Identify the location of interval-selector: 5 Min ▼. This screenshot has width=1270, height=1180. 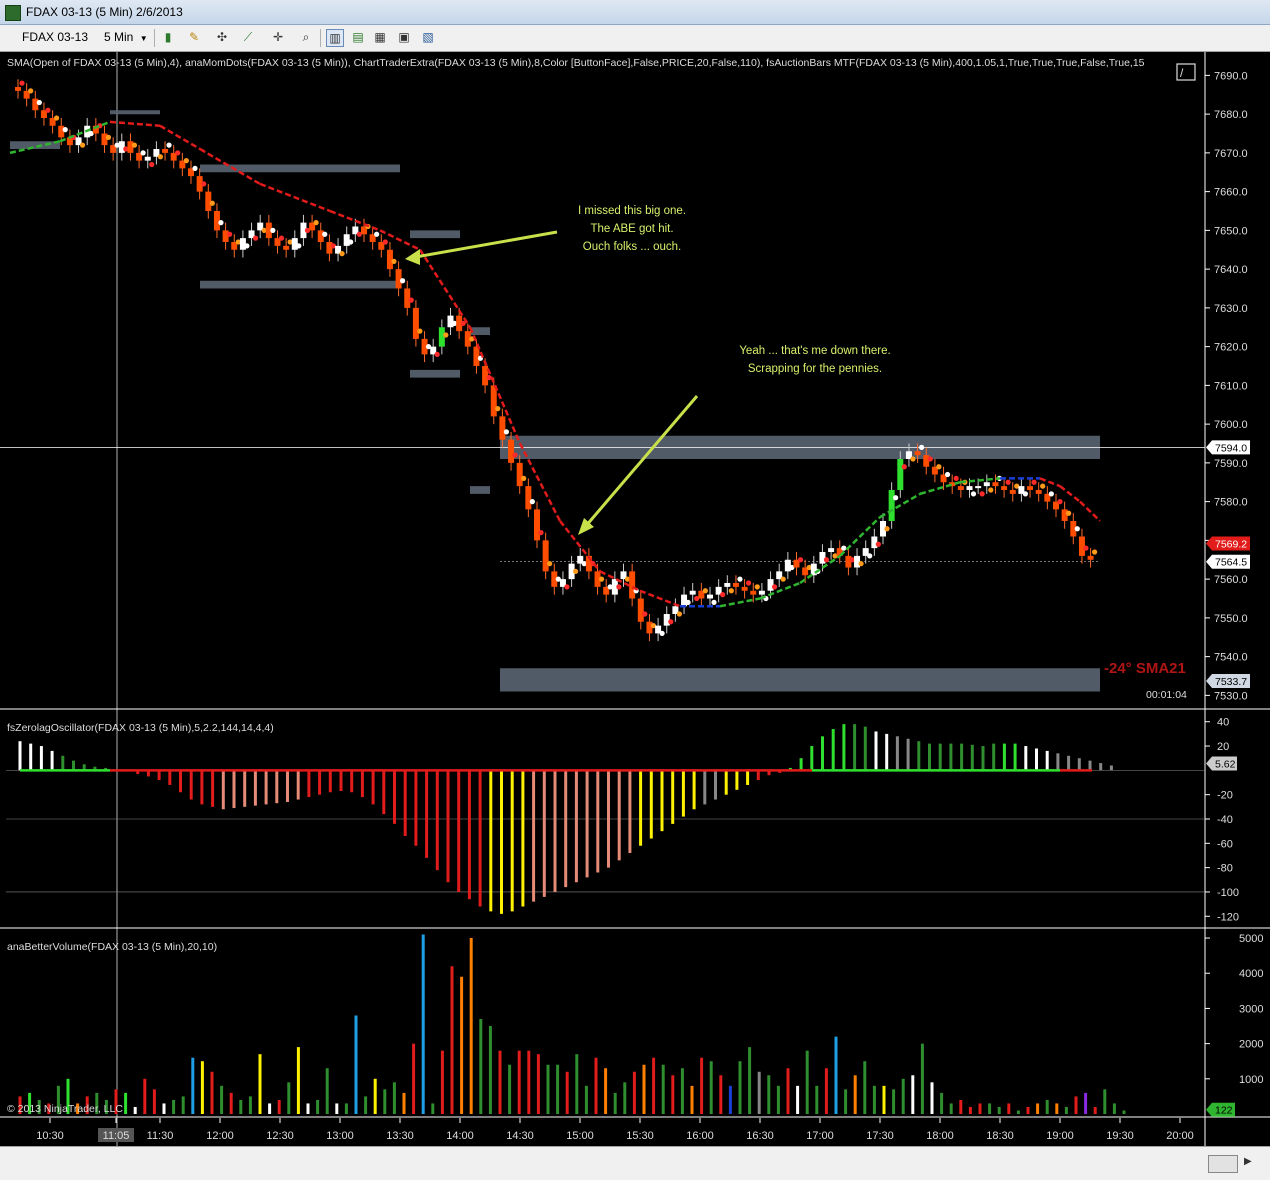
(127, 37).